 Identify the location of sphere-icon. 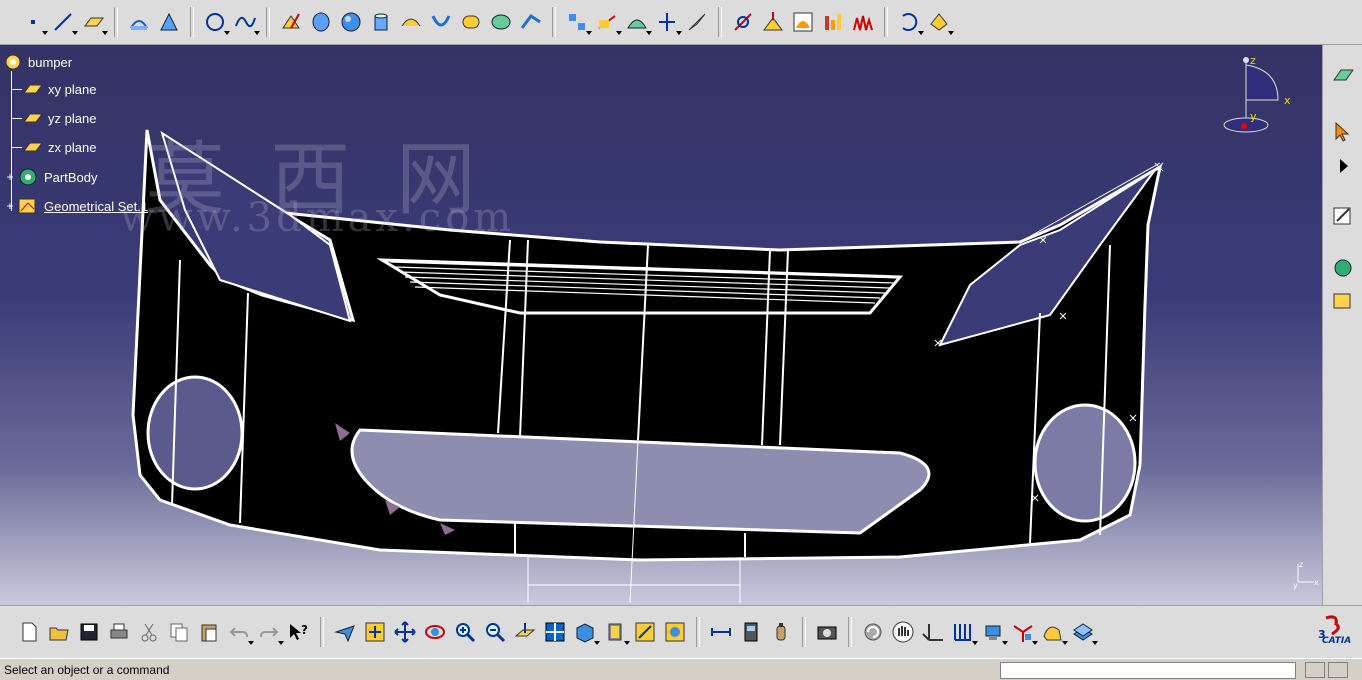
(351, 22).